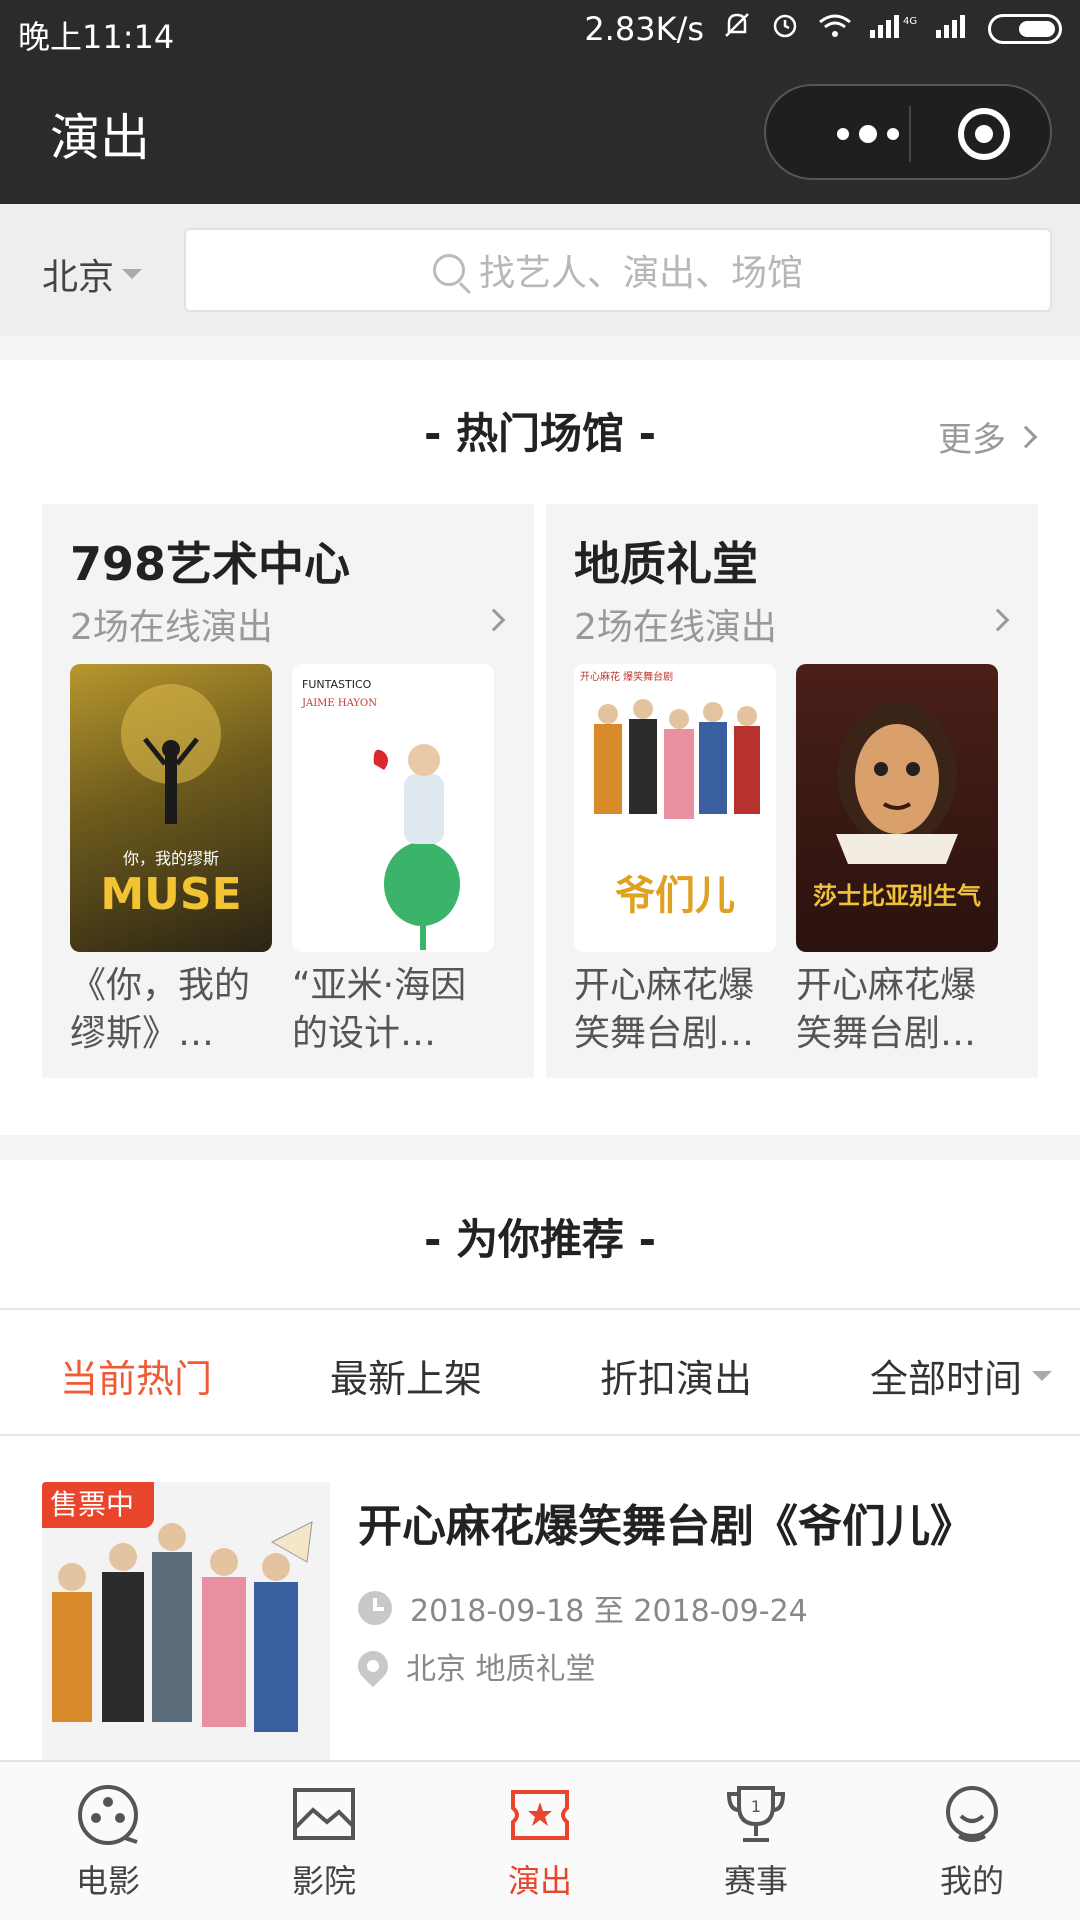 Image resolution: width=1080 pixels, height=1920 pixels. Describe the element at coordinates (666, 564) in the screenshot. I see `venue-name: 地质礼堂` at that location.